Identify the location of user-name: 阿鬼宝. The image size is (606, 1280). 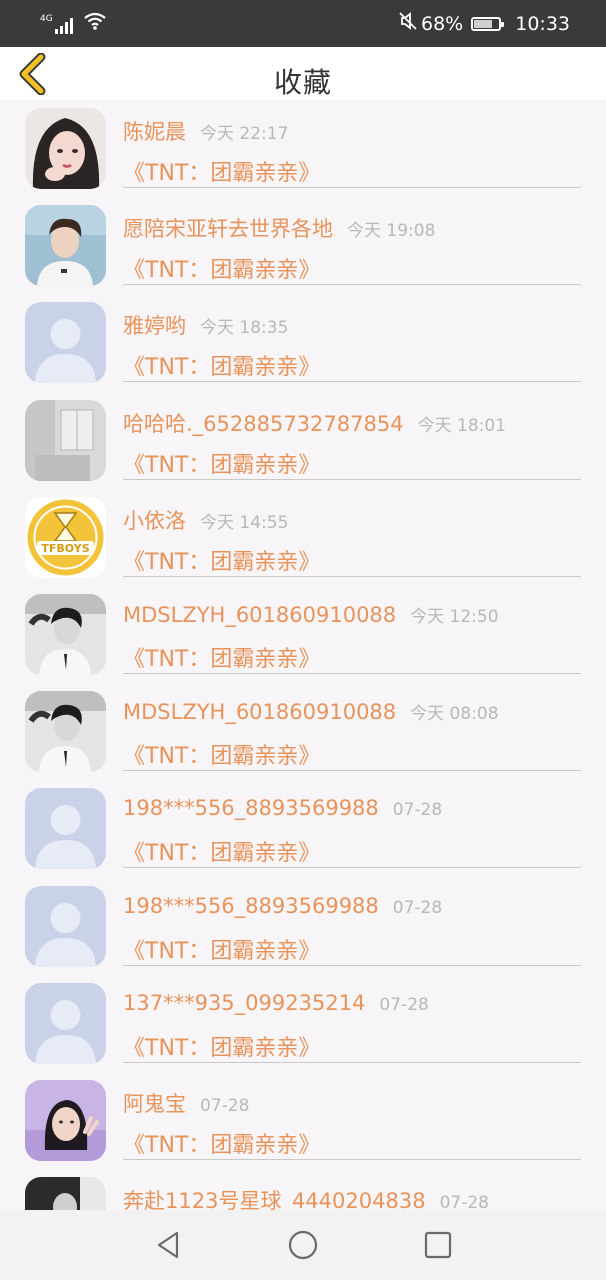
(154, 1104).